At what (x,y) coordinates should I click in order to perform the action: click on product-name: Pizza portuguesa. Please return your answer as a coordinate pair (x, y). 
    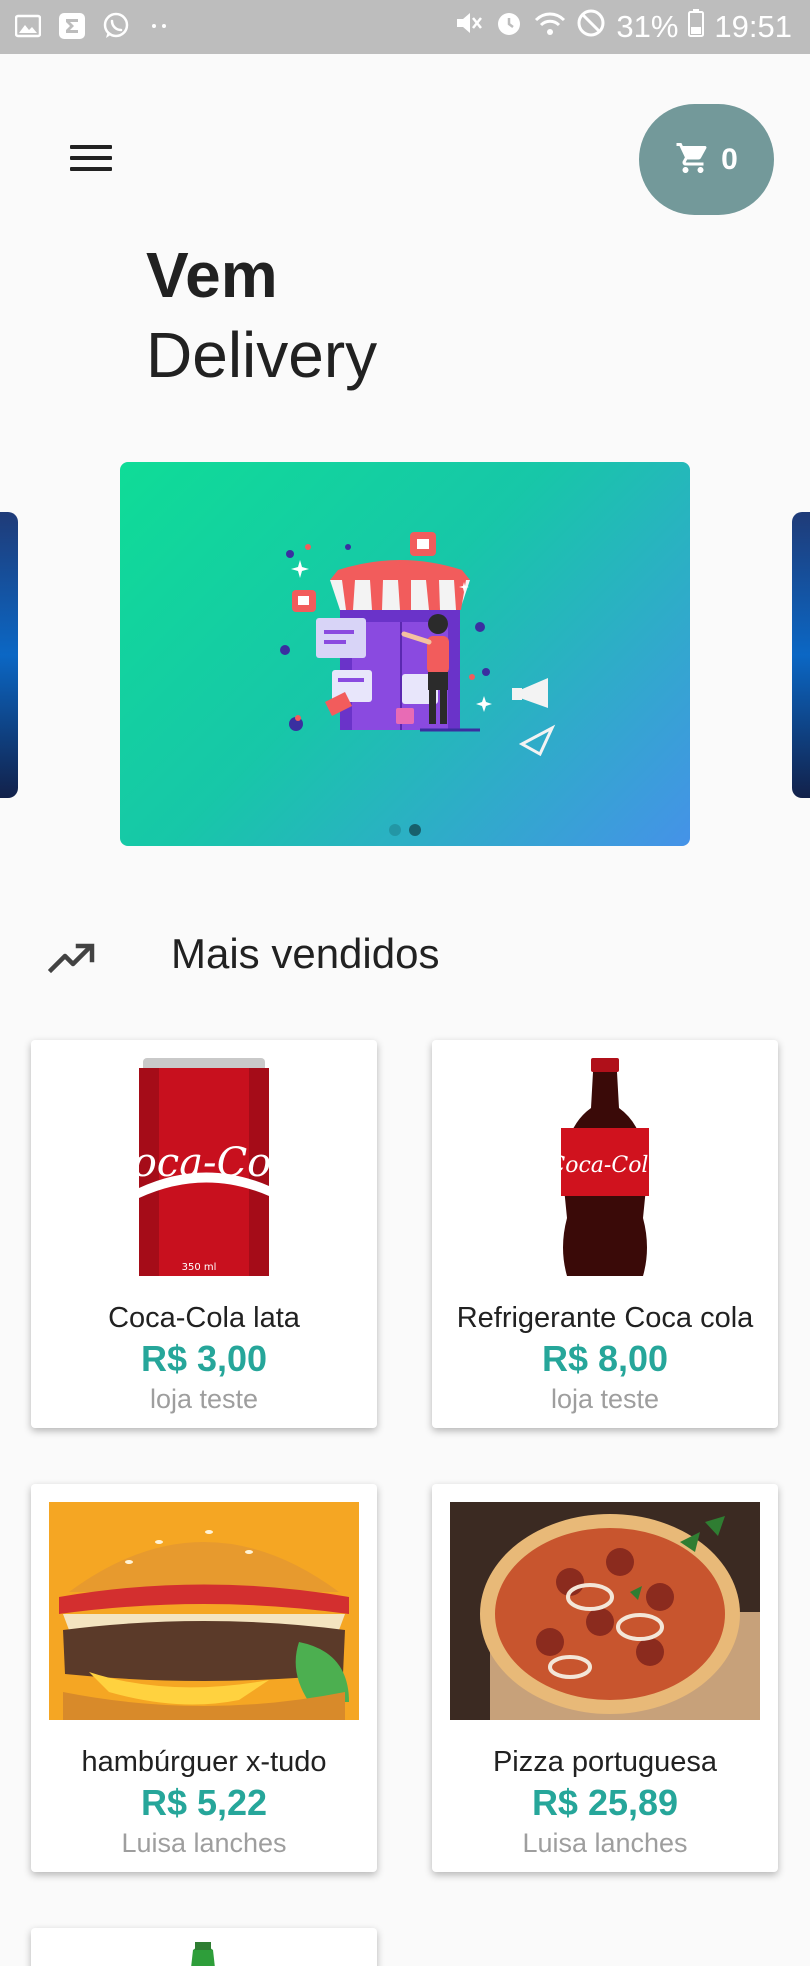
    Looking at the image, I should click on (605, 1762).